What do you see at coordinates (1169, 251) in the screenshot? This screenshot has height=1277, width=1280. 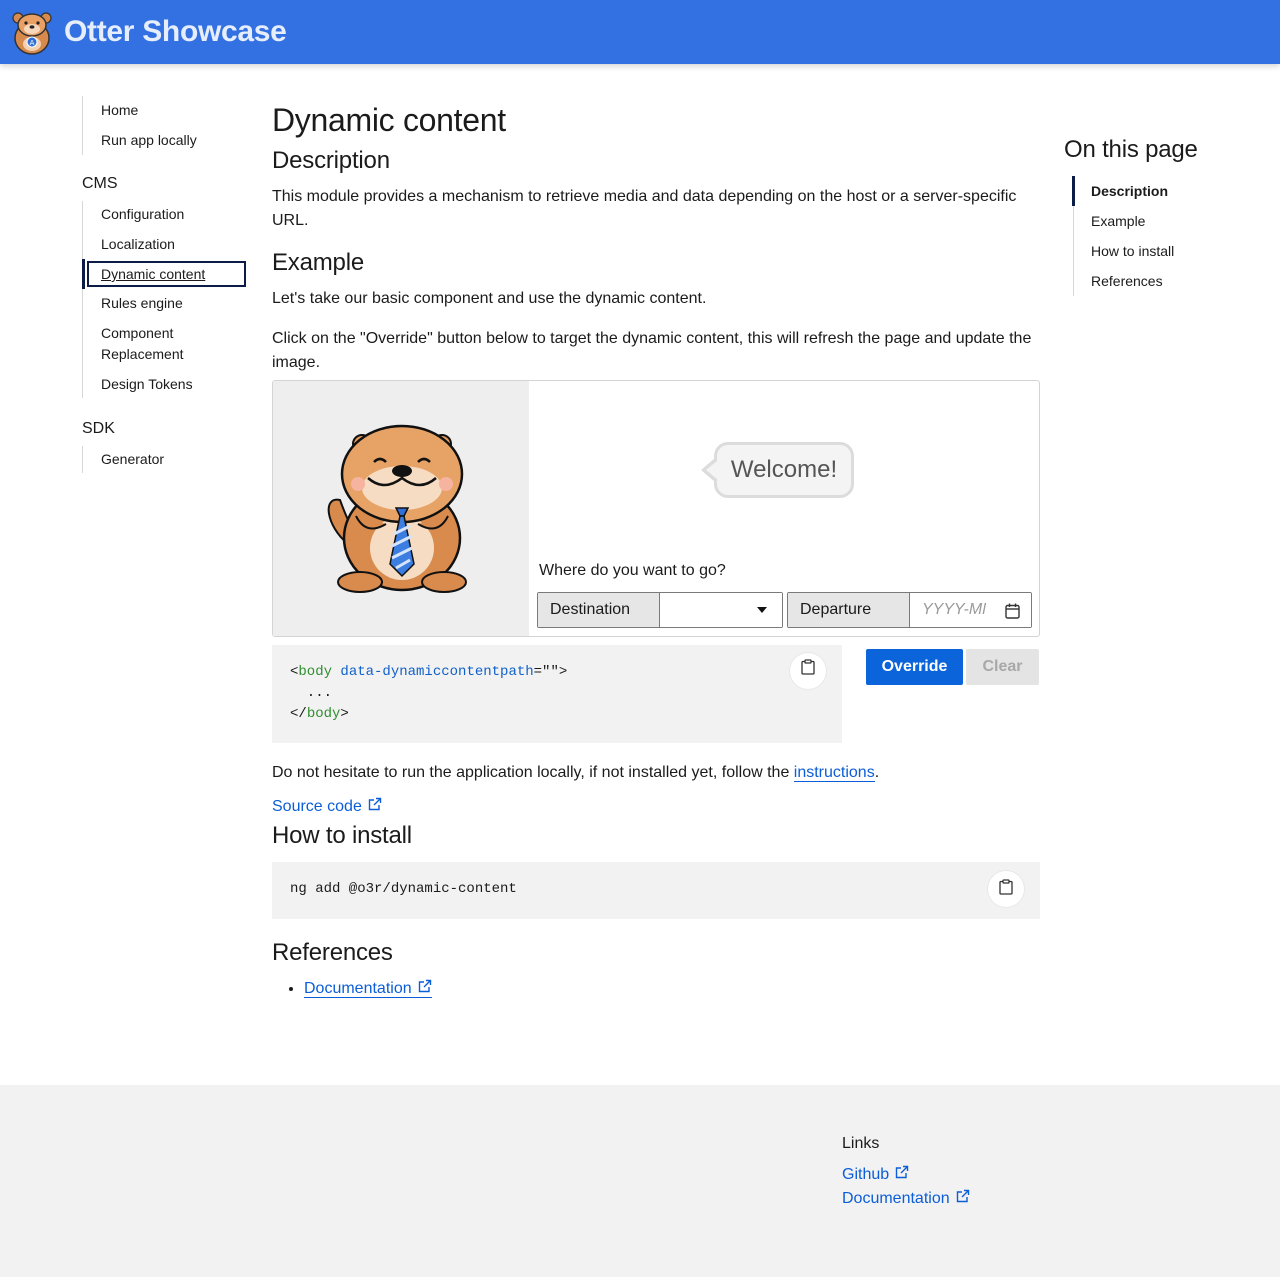 I see `toc-item-how-to-install: How to install` at bounding box center [1169, 251].